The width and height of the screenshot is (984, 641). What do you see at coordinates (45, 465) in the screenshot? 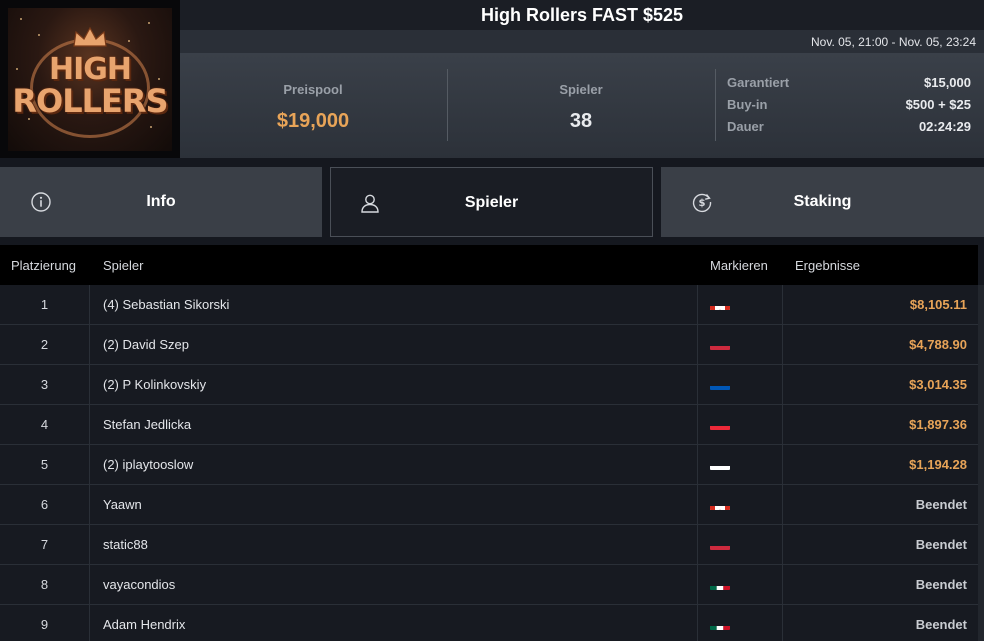
I see `rank-cell: 5` at bounding box center [45, 465].